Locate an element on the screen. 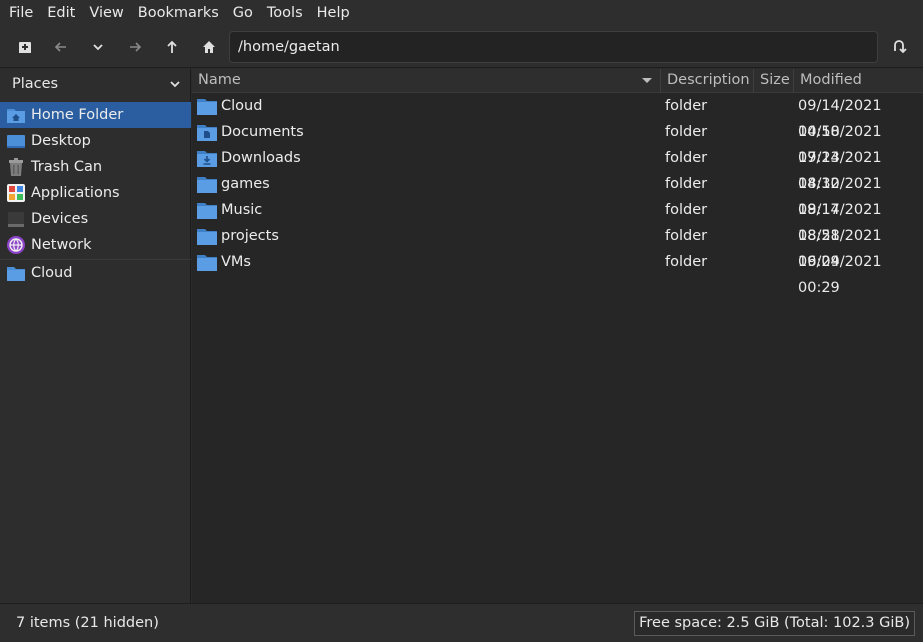  network-icon is located at coordinates (16, 245).